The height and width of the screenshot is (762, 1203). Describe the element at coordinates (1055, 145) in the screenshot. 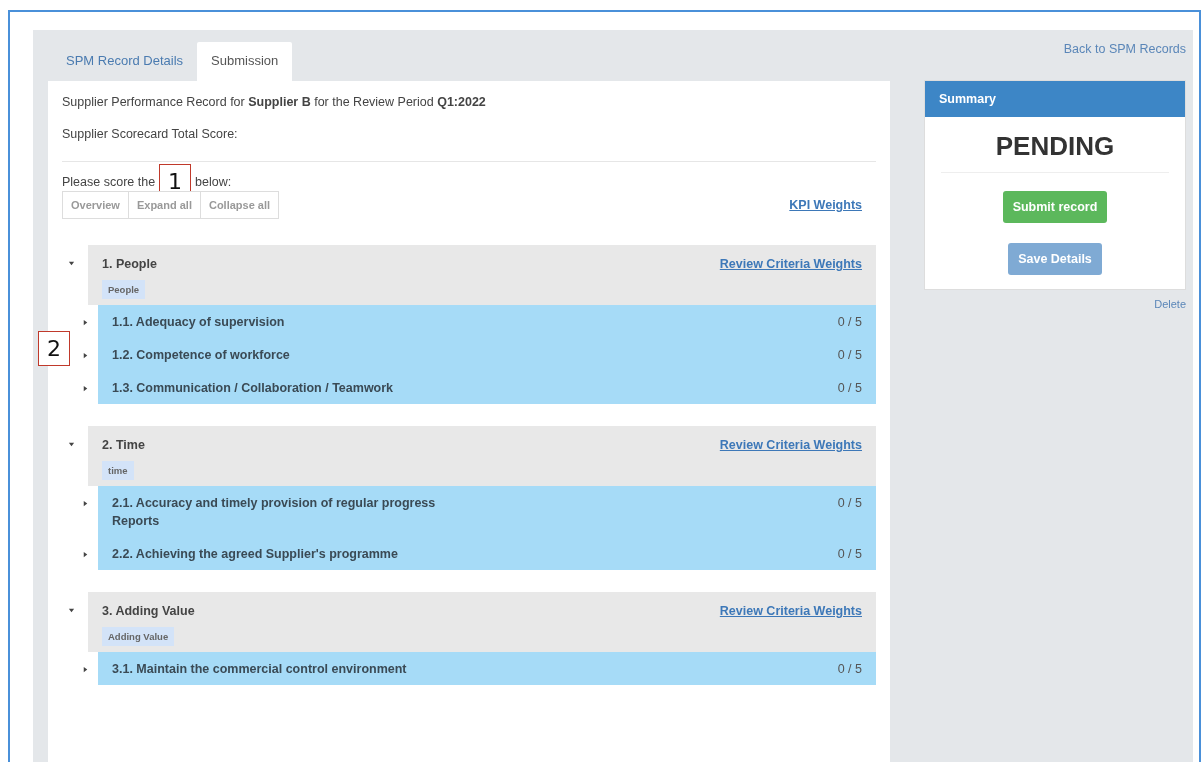

I see `status-text: PENDING` at that location.